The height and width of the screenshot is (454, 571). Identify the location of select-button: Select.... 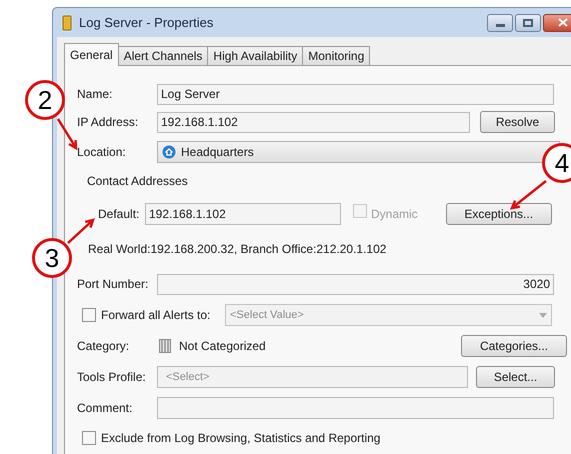
(515, 377).